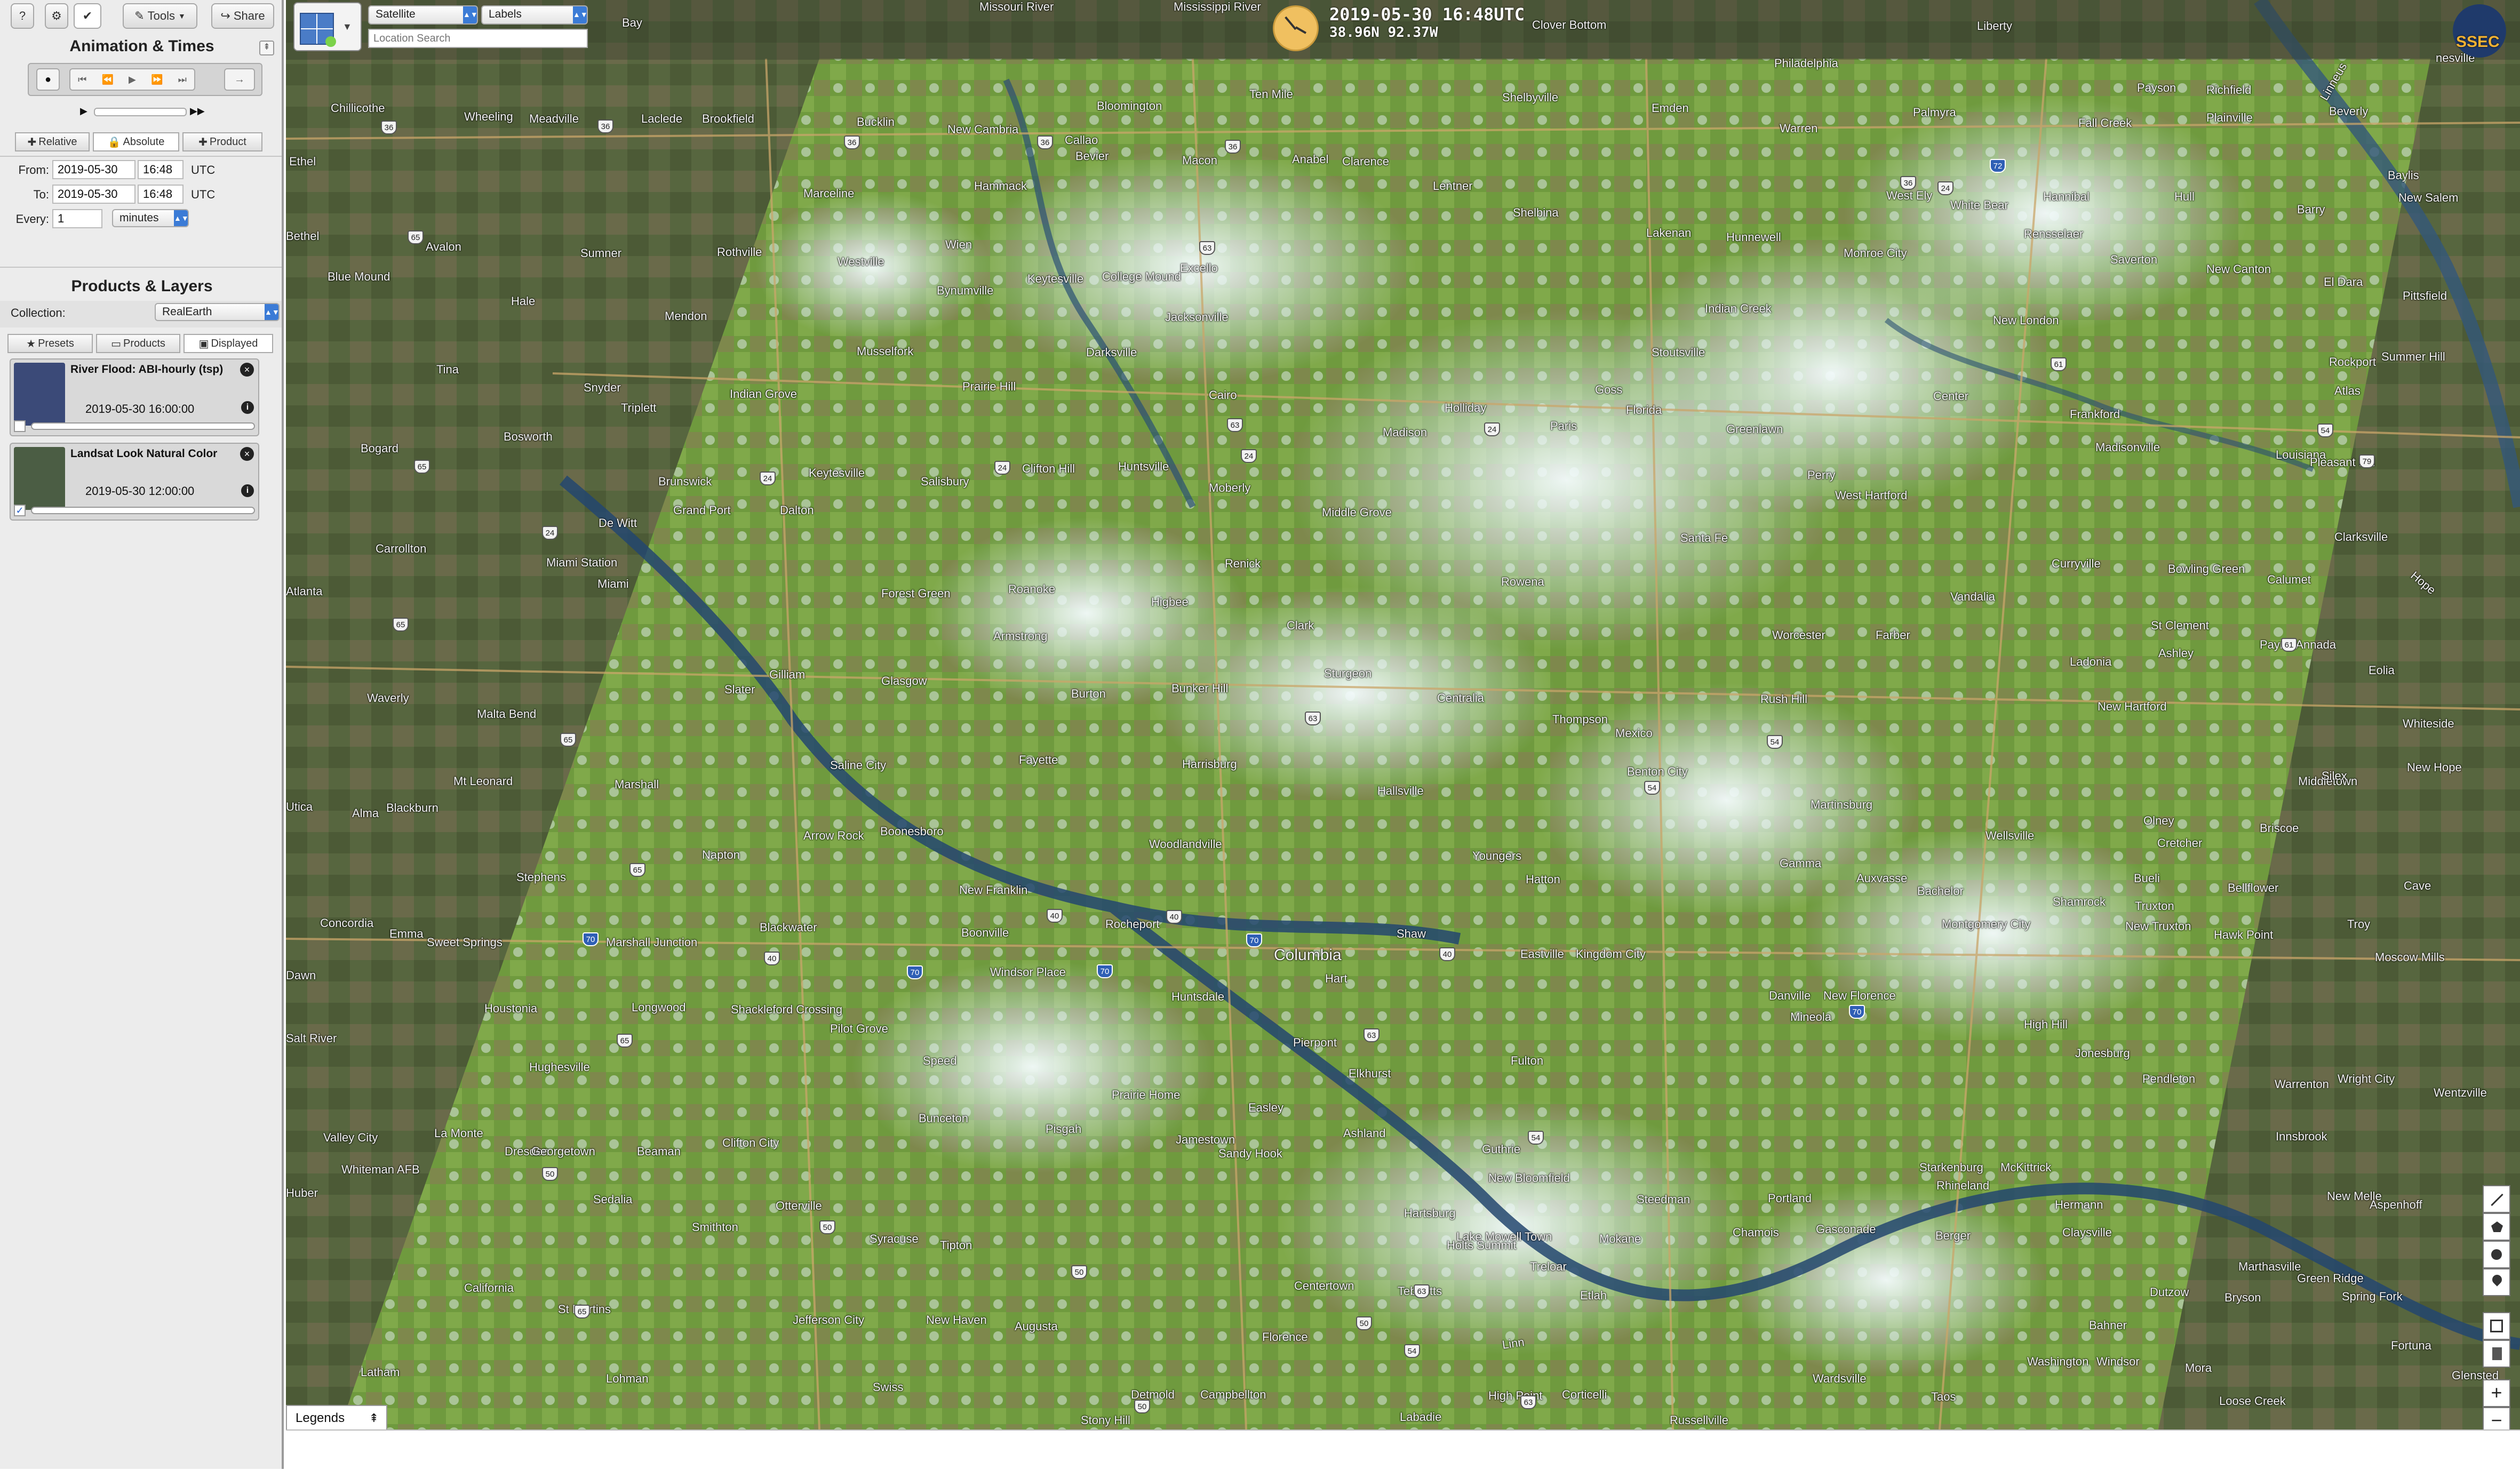 Image resolution: width=2520 pixels, height=1470 pixels. What do you see at coordinates (22, 16) in the screenshot?
I see `help-button: ?` at bounding box center [22, 16].